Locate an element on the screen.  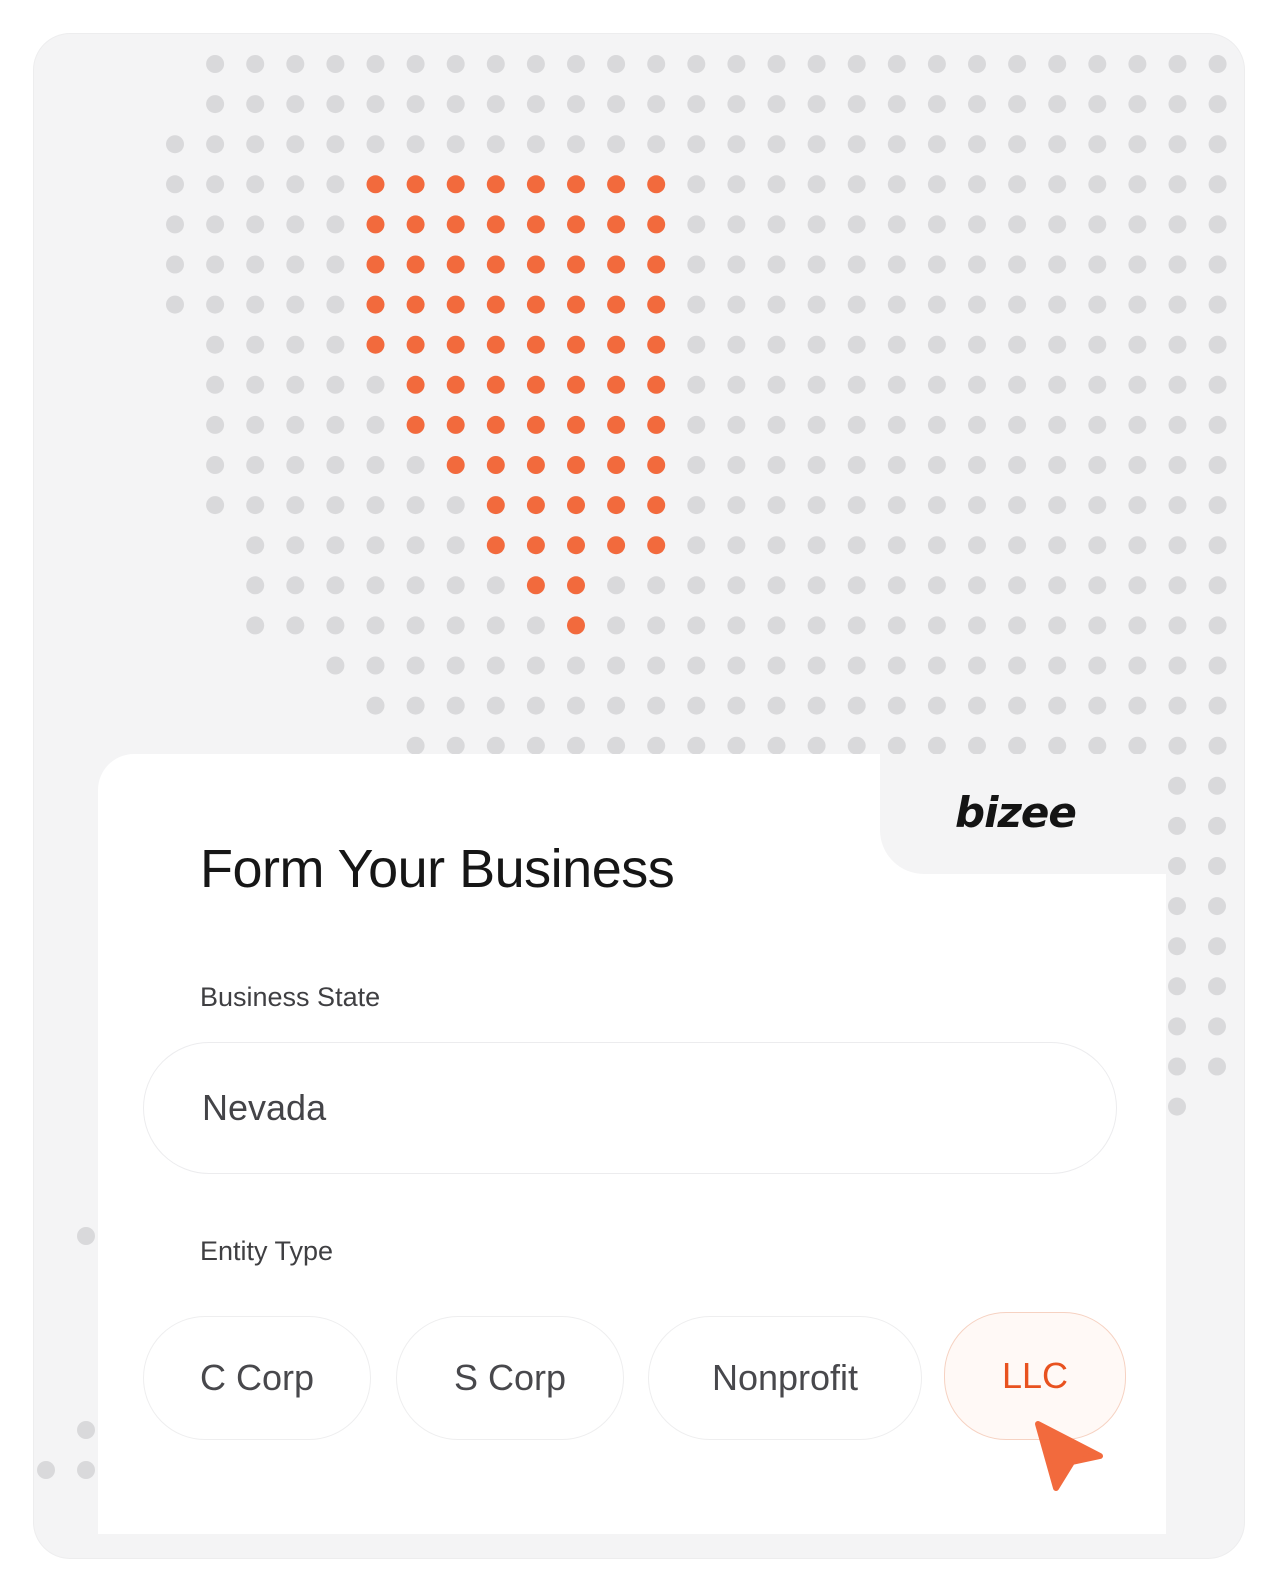
business-state-value: Nevada is located at coordinates (264, 1107).